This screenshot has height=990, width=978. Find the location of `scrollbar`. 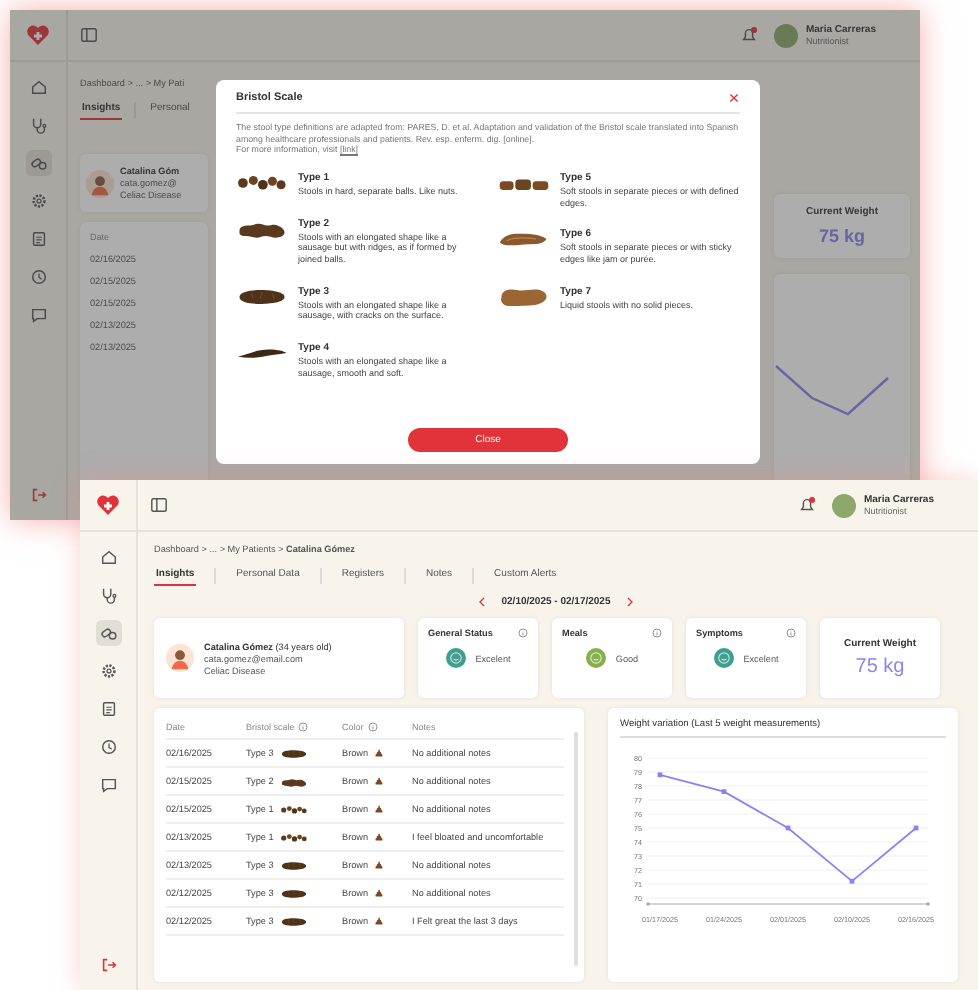

scrollbar is located at coordinates (576, 849).